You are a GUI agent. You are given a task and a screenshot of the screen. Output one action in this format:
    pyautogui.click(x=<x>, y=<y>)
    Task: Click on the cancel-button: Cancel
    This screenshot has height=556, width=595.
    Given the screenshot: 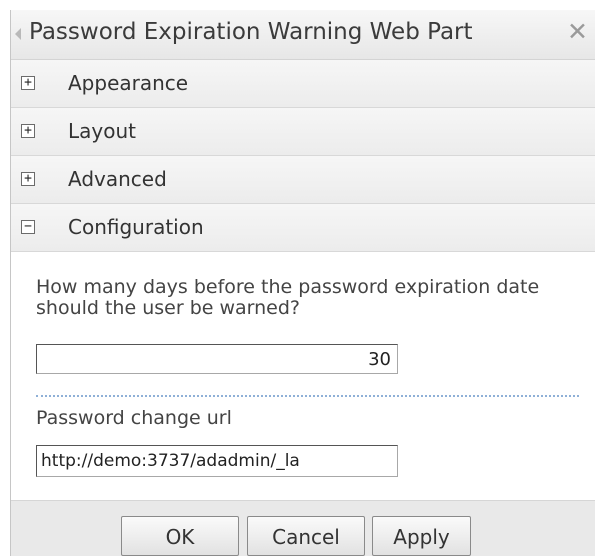 What is the action you would take?
    pyautogui.click(x=306, y=536)
    